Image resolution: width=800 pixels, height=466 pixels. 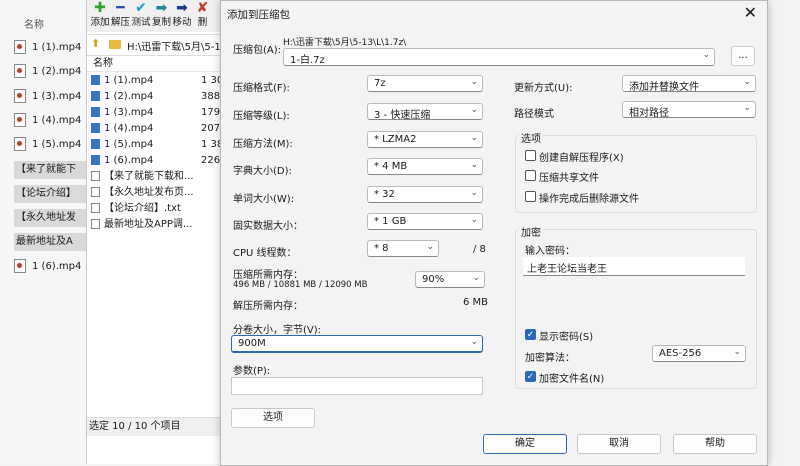 What do you see at coordinates (57, 72) in the screenshot?
I see `explorer-item-label: 1 (2).mp4` at bounding box center [57, 72].